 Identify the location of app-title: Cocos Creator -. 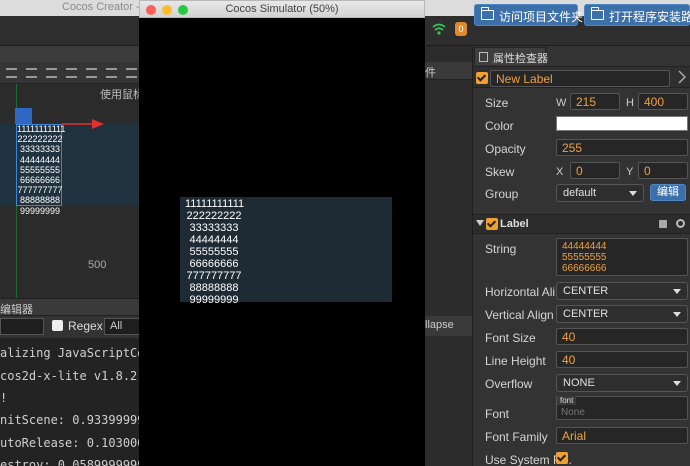
(101, 7).